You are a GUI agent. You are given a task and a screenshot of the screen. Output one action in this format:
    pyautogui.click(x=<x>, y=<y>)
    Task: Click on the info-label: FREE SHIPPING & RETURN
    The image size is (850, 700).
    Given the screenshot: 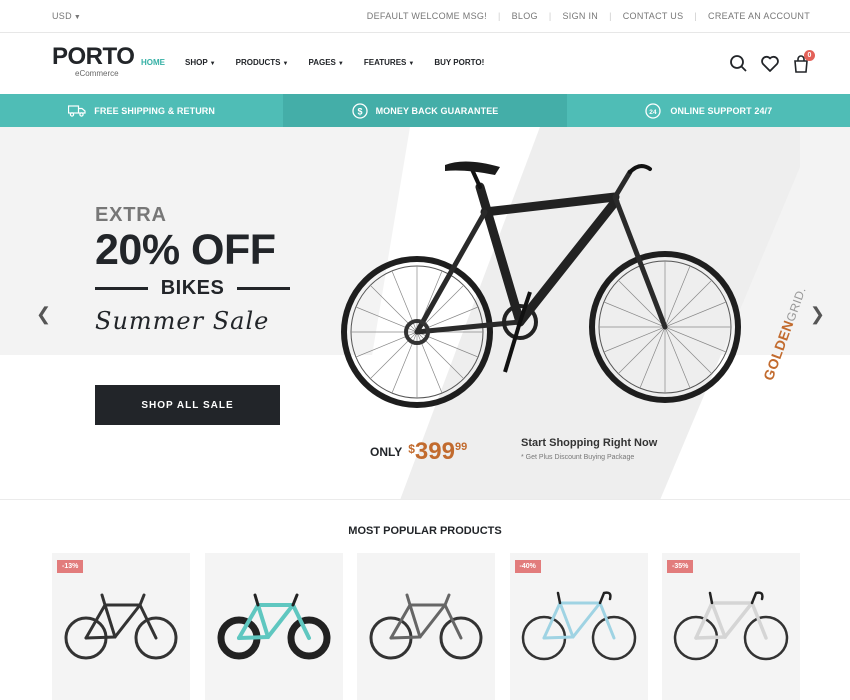 What is the action you would take?
    pyautogui.click(x=155, y=110)
    